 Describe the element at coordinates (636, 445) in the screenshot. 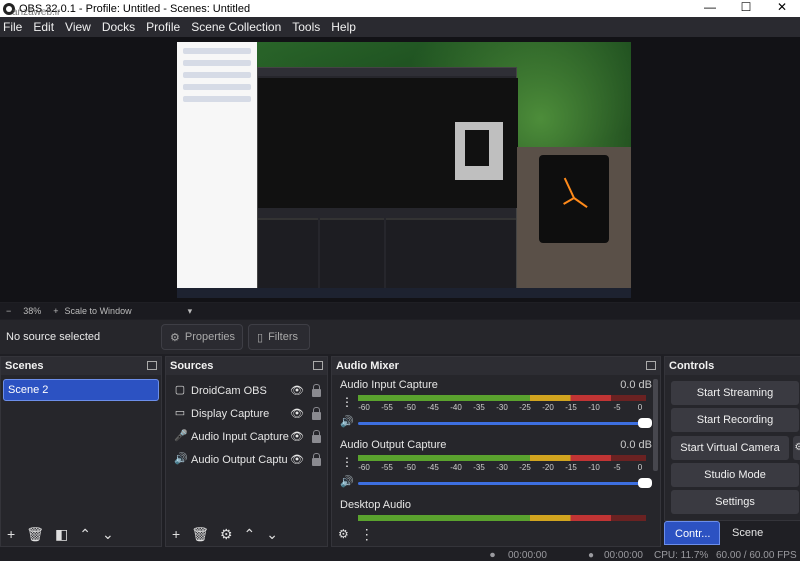

I see `channel-db: 0.0 dB` at that location.